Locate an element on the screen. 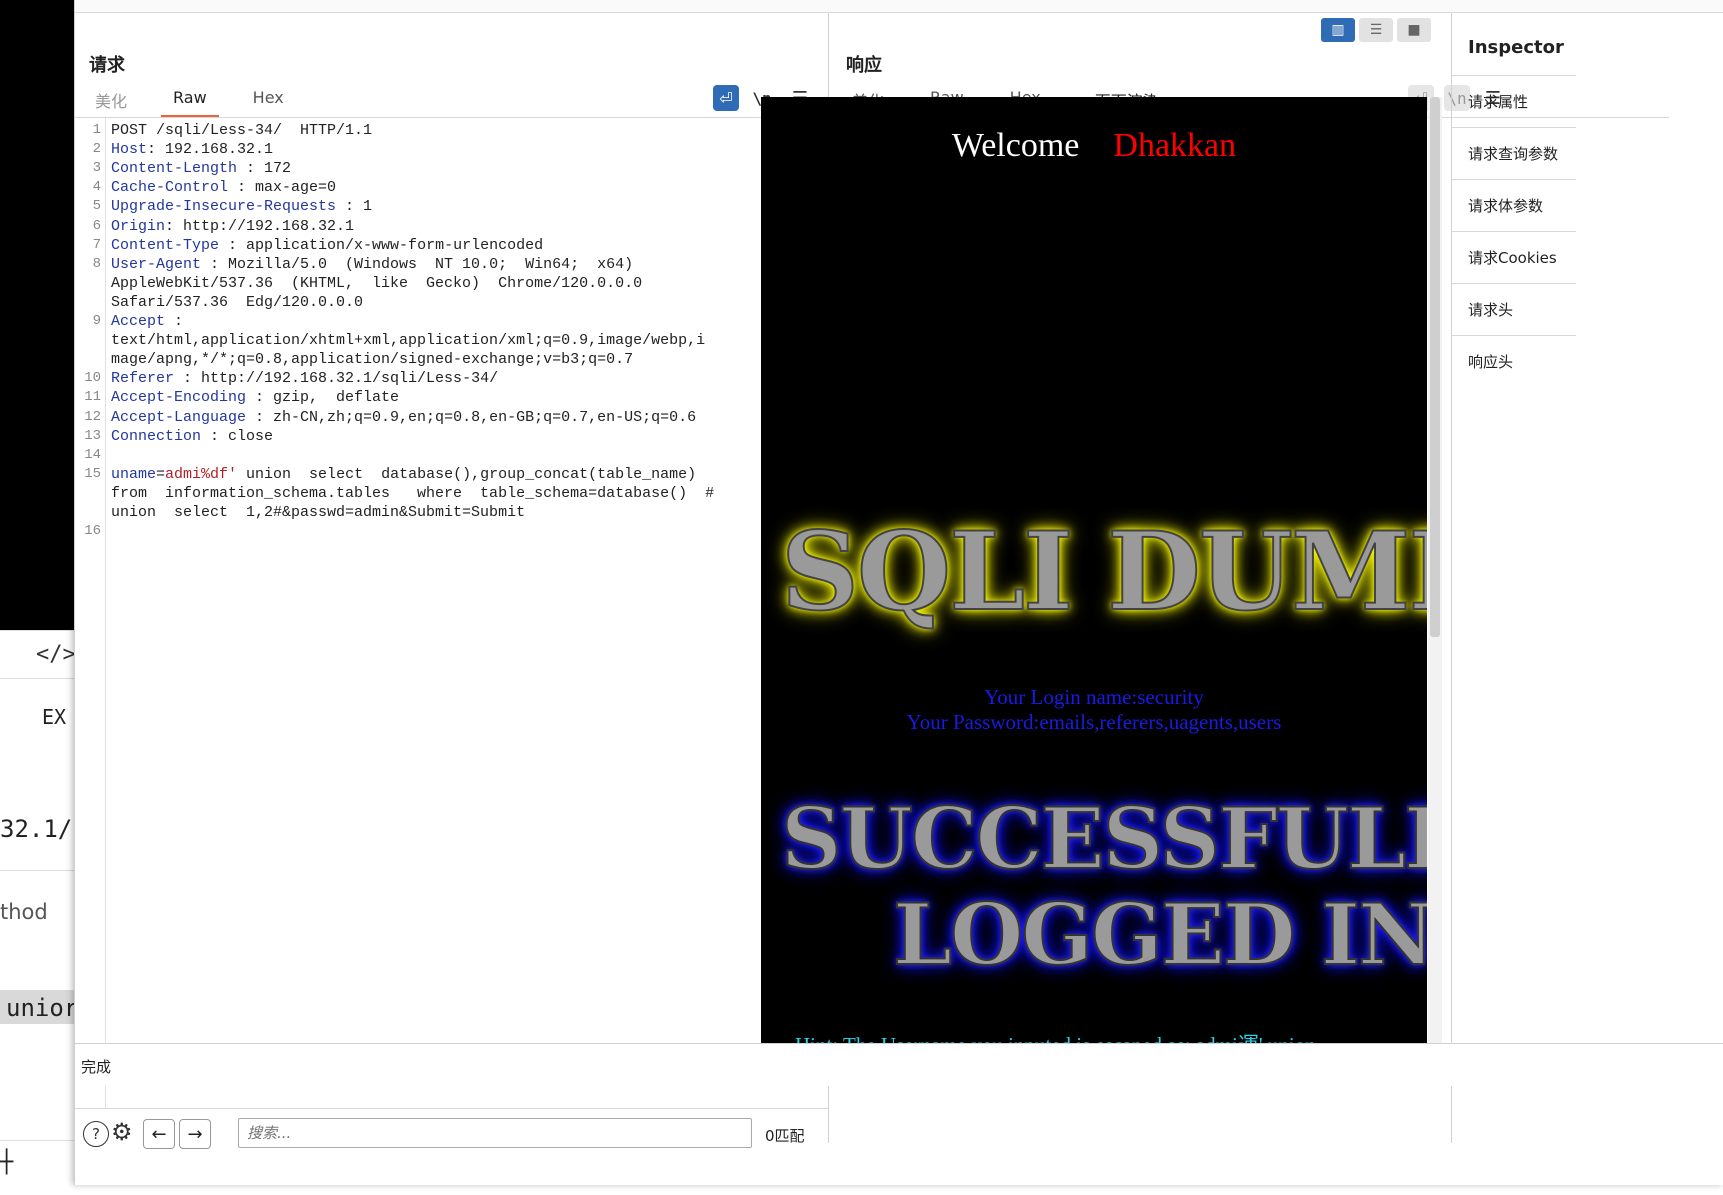  response-title: 响应 is located at coordinates (864, 65).